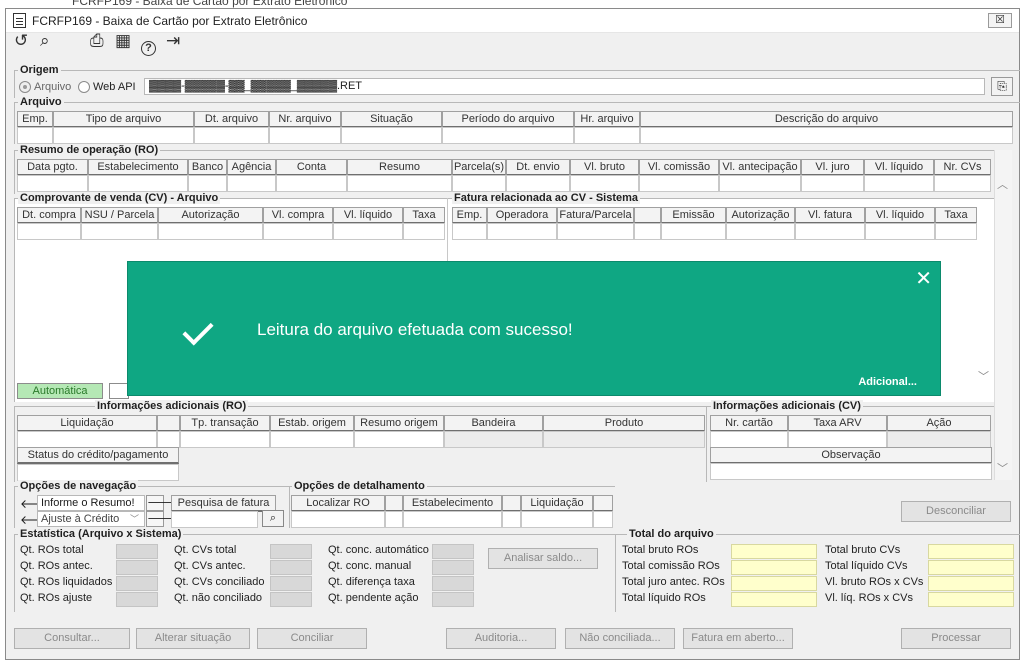 The height and width of the screenshot is (661, 1025). Describe the element at coordinates (138, 167) in the screenshot. I see `resumo-columns-header: Estabelecimento` at that location.